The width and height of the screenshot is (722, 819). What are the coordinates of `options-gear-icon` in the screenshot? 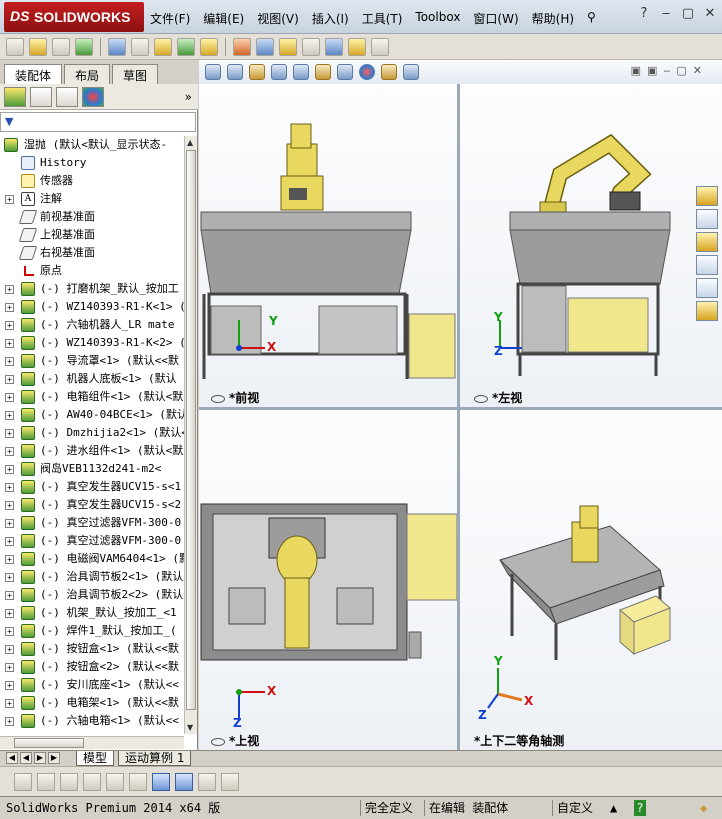 It's located at (242, 46).